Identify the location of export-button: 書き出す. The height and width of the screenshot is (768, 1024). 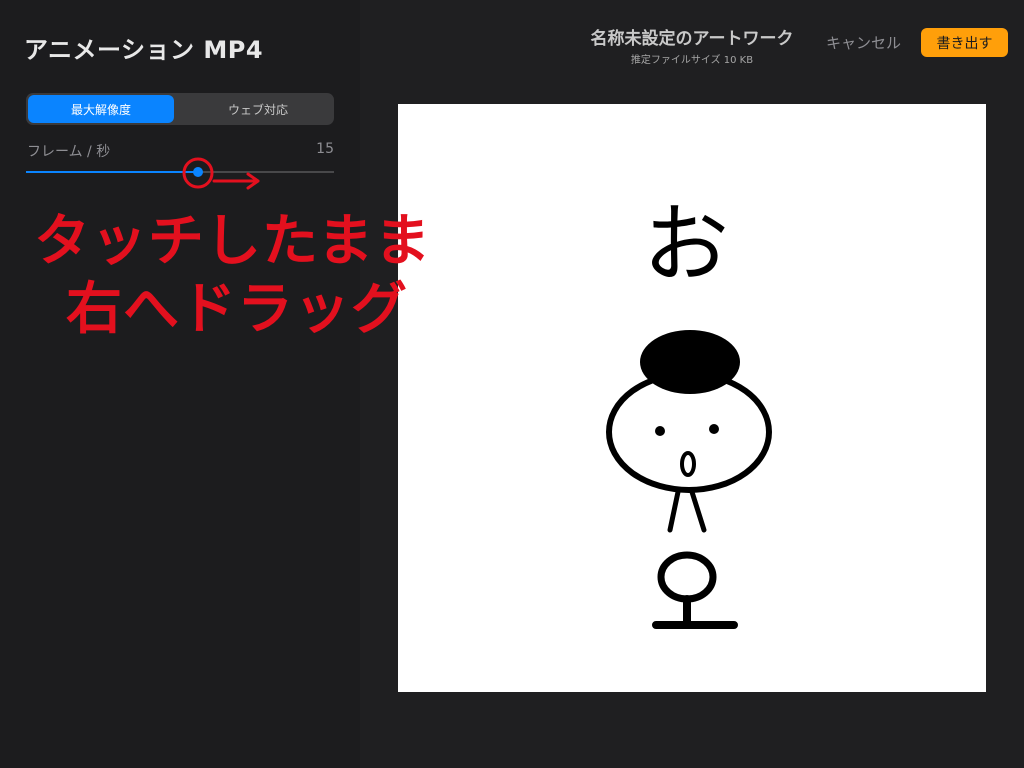
(964, 42).